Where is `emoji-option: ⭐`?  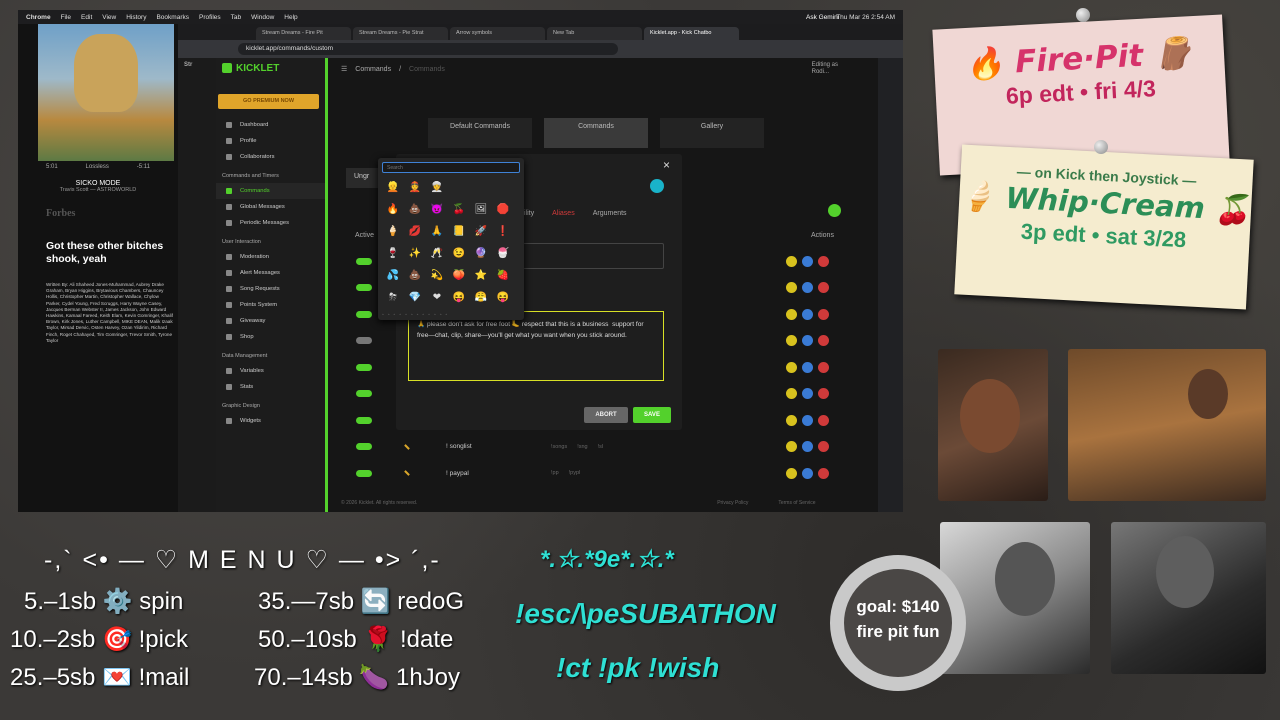
emoji-option: ⭐ is located at coordinates (481, 276).